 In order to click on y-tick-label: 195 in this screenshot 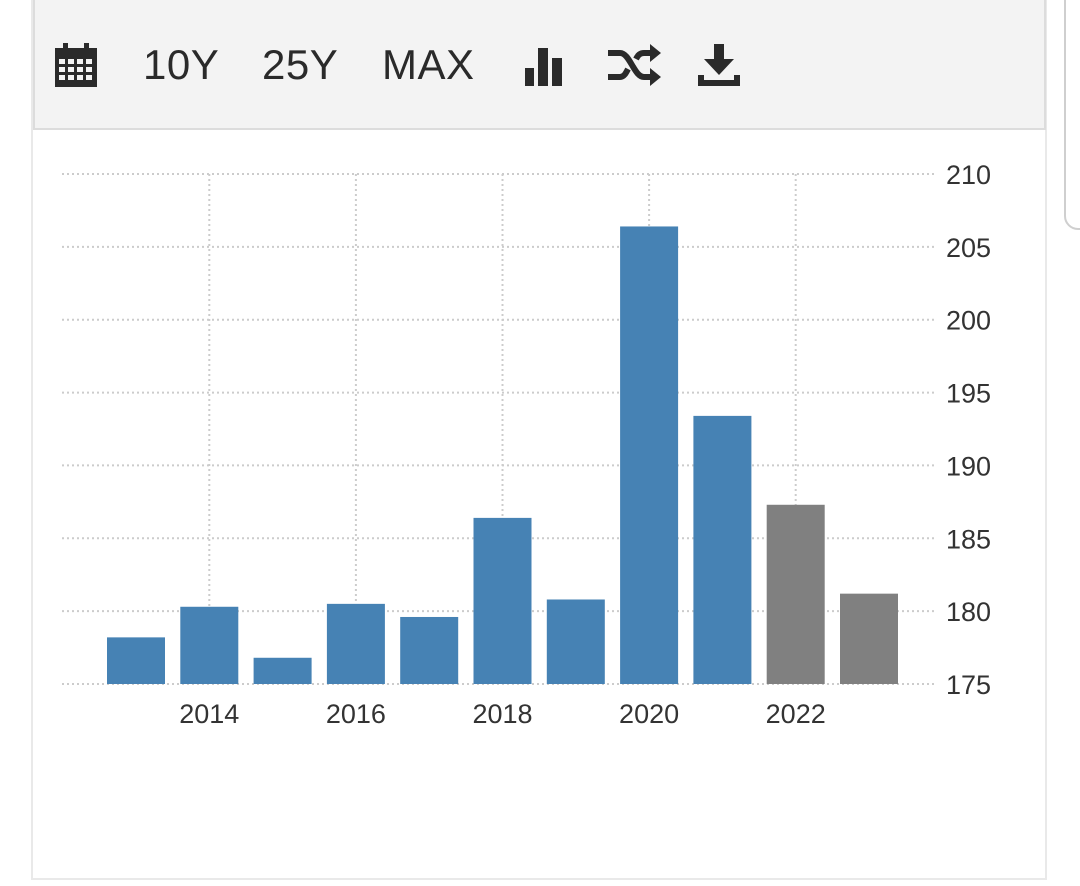, I will do `click(968, 394)`.